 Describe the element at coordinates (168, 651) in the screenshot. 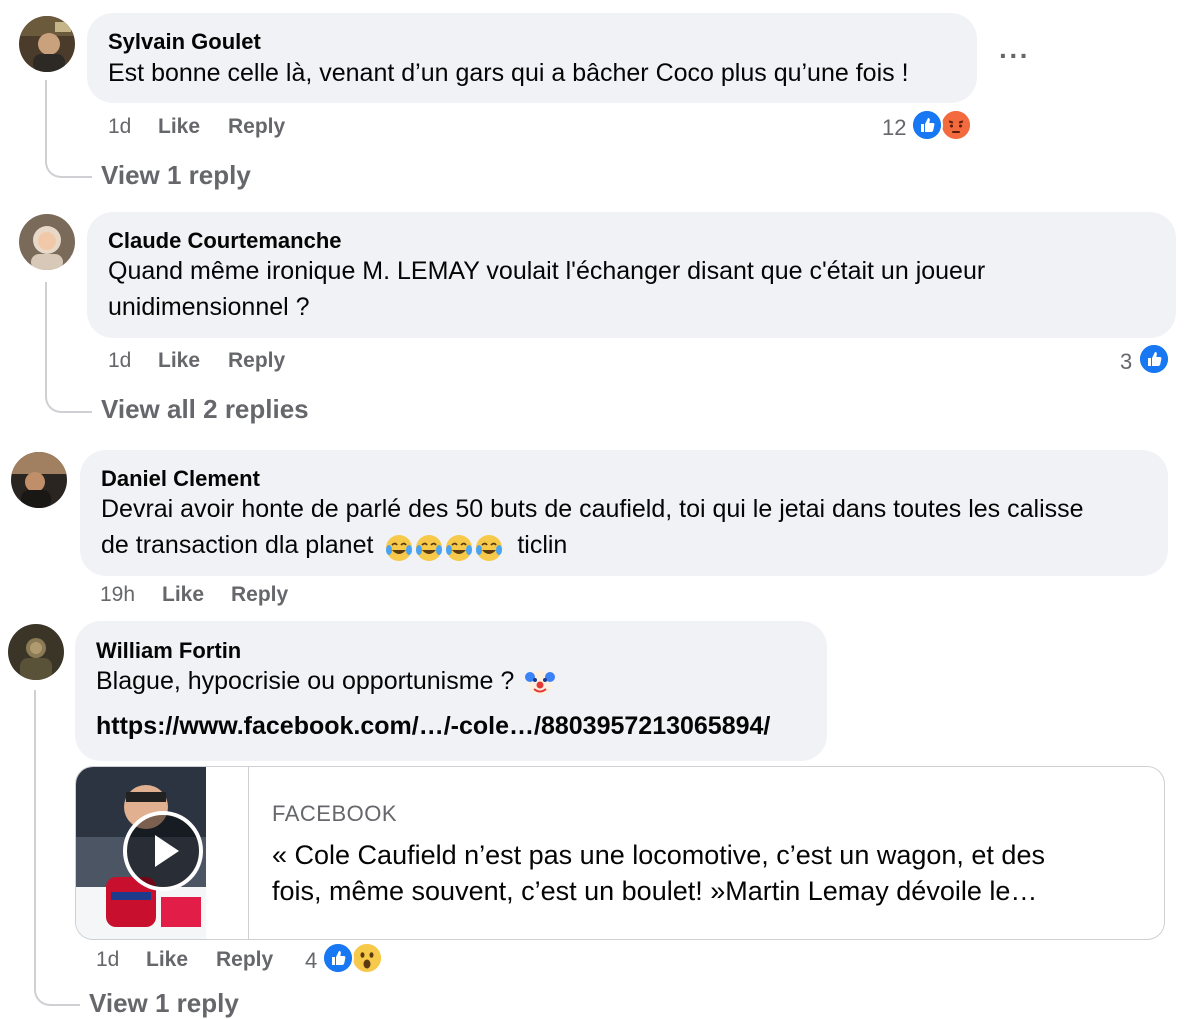

I see `comment-author: William Fortin` at that location.